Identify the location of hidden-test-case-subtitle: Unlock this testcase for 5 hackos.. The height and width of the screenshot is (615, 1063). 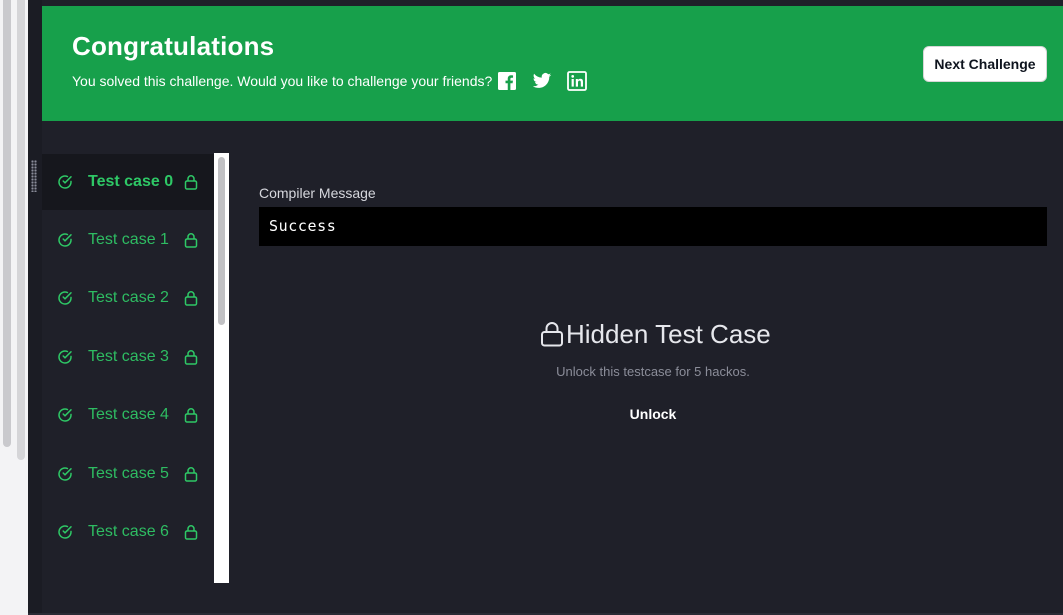
(653, 371).